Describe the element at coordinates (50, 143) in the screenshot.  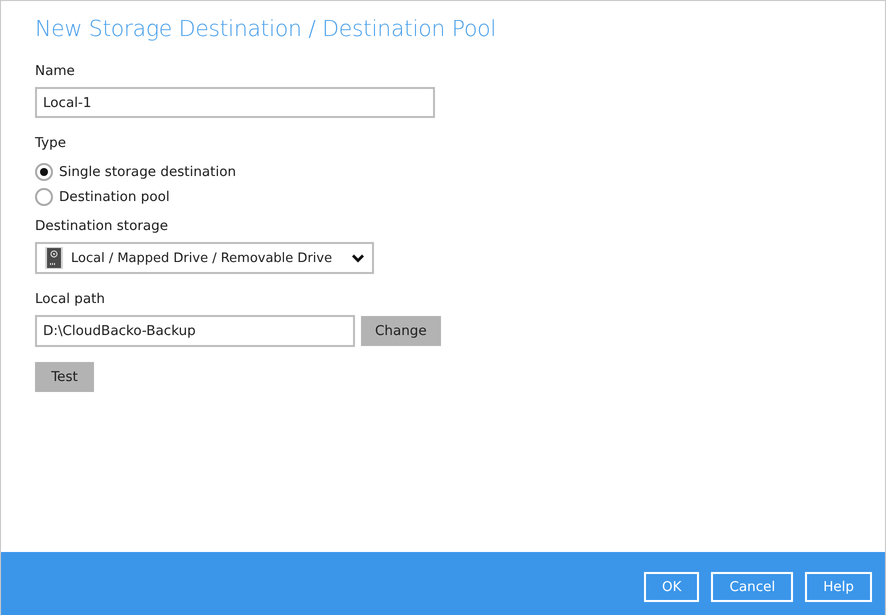
I see `field-label: Type` at that location.